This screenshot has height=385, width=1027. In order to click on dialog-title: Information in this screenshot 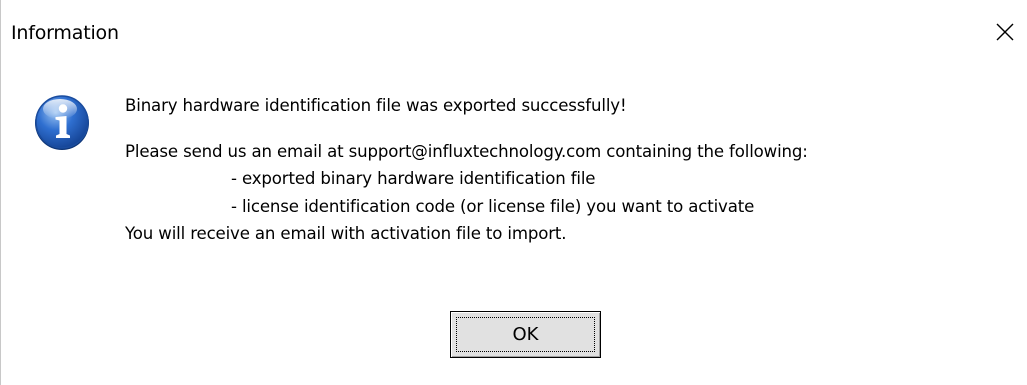, I will do `click(65, 33)`.